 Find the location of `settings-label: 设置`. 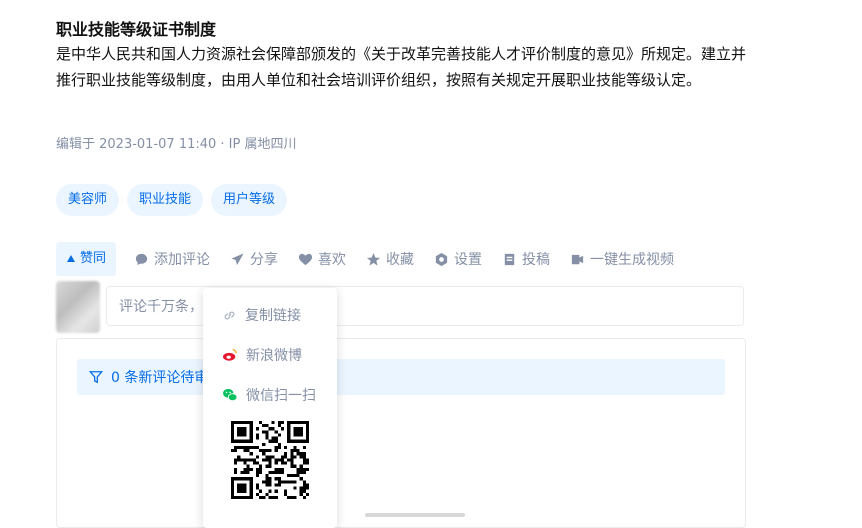

settings-label: 设置 is located at coordinates (468, 260).